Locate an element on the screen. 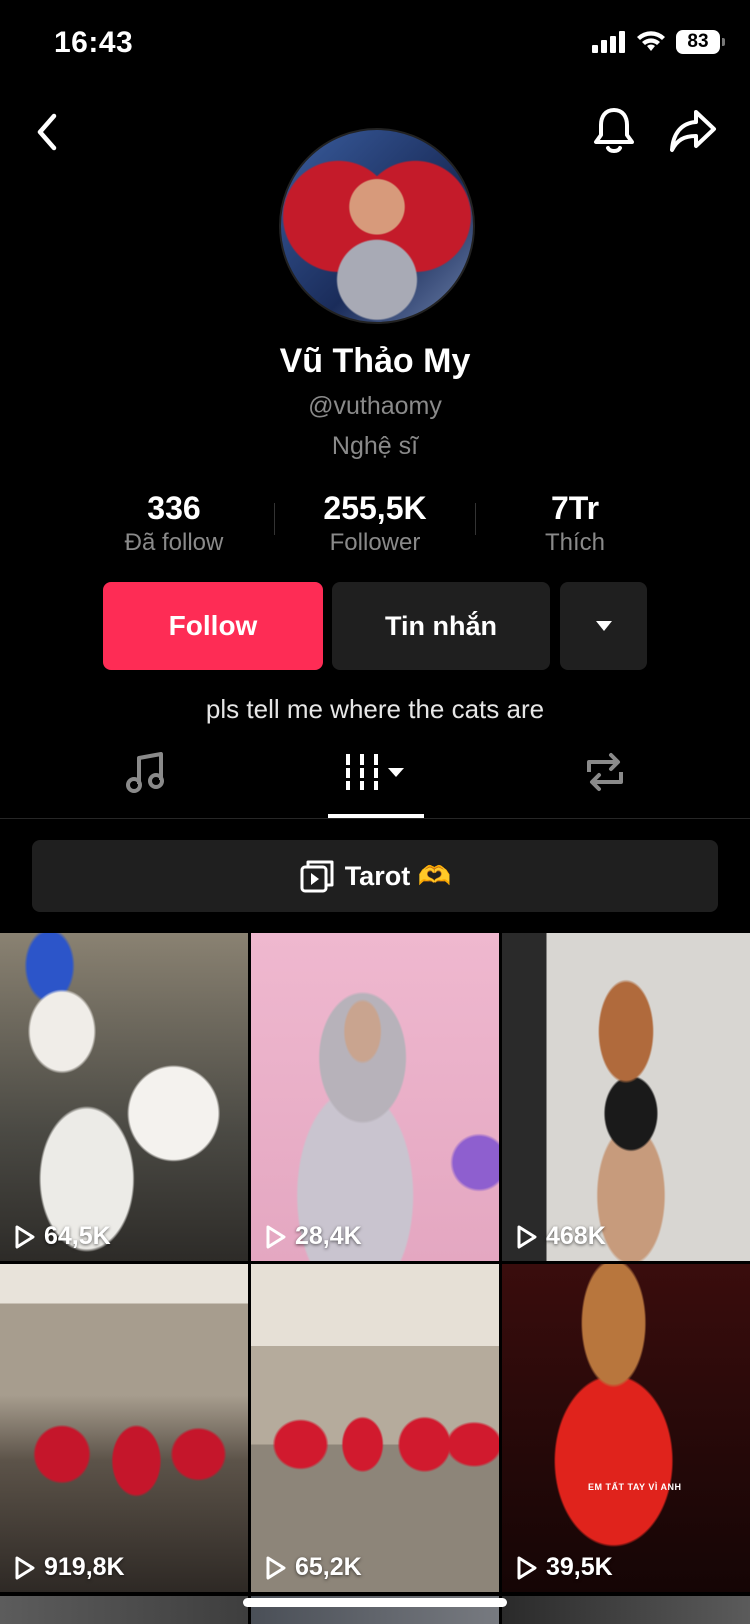 The height and width of the screenshot is (1624, 750). stat-label: Thích is located at coordinates (575, 542).